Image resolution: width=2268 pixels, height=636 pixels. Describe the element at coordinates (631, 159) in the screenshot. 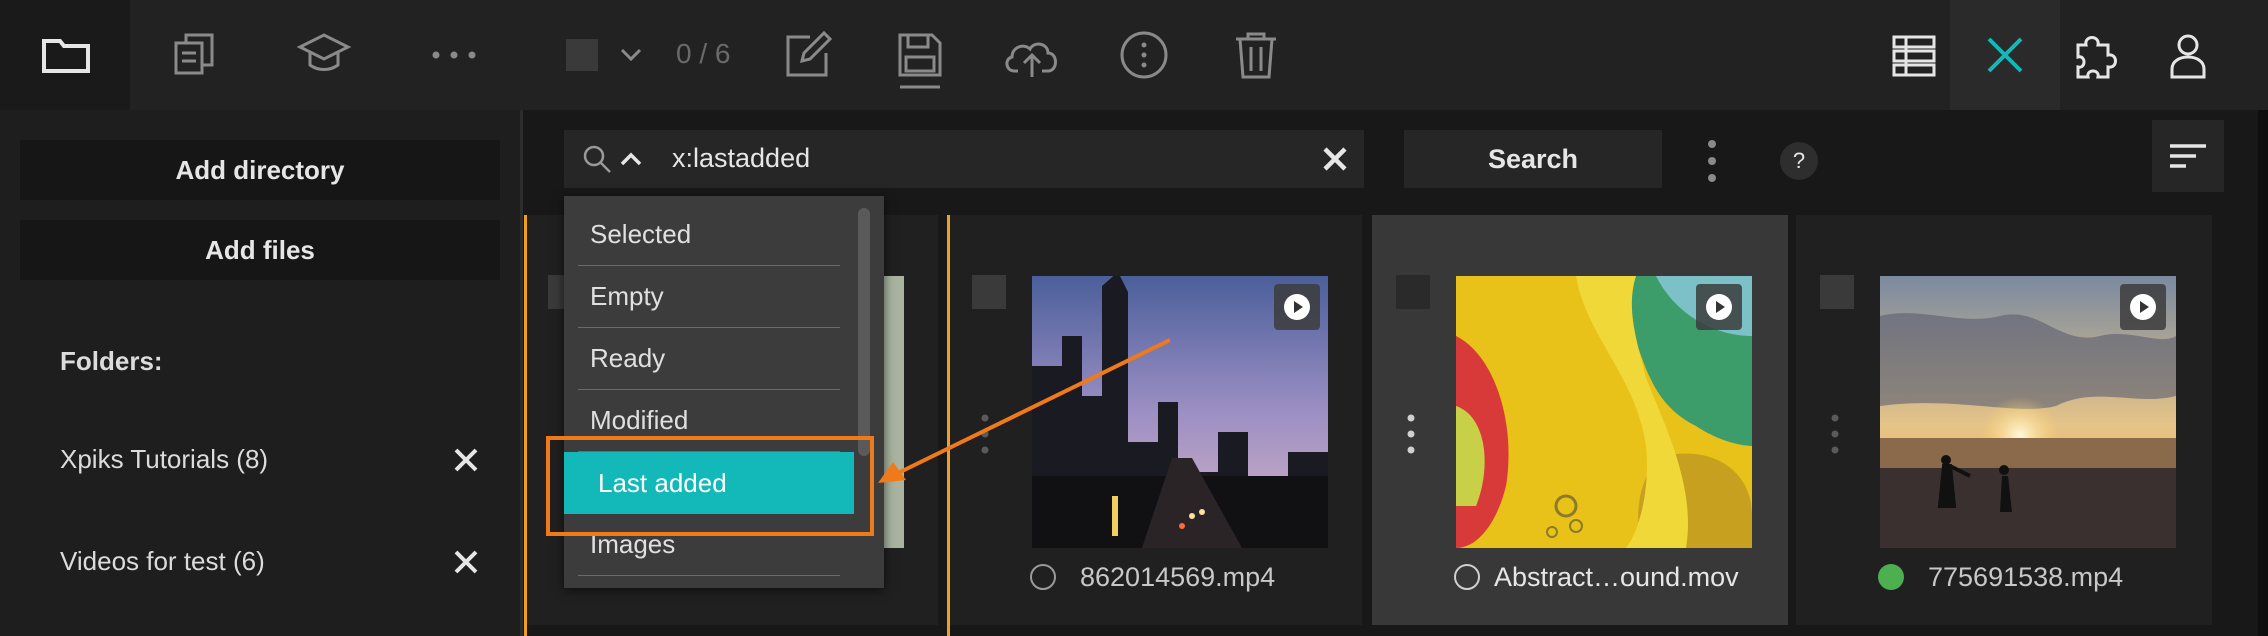

I see `chevron-up-icon` at that location.